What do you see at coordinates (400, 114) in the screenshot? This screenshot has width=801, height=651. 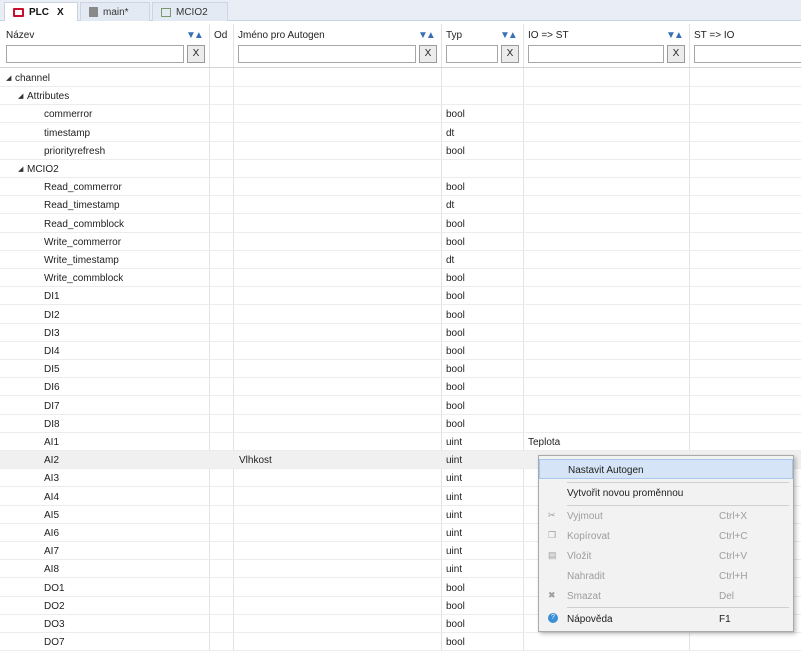 I see `table-row: commerror bool` at bounding box center [400, 114].